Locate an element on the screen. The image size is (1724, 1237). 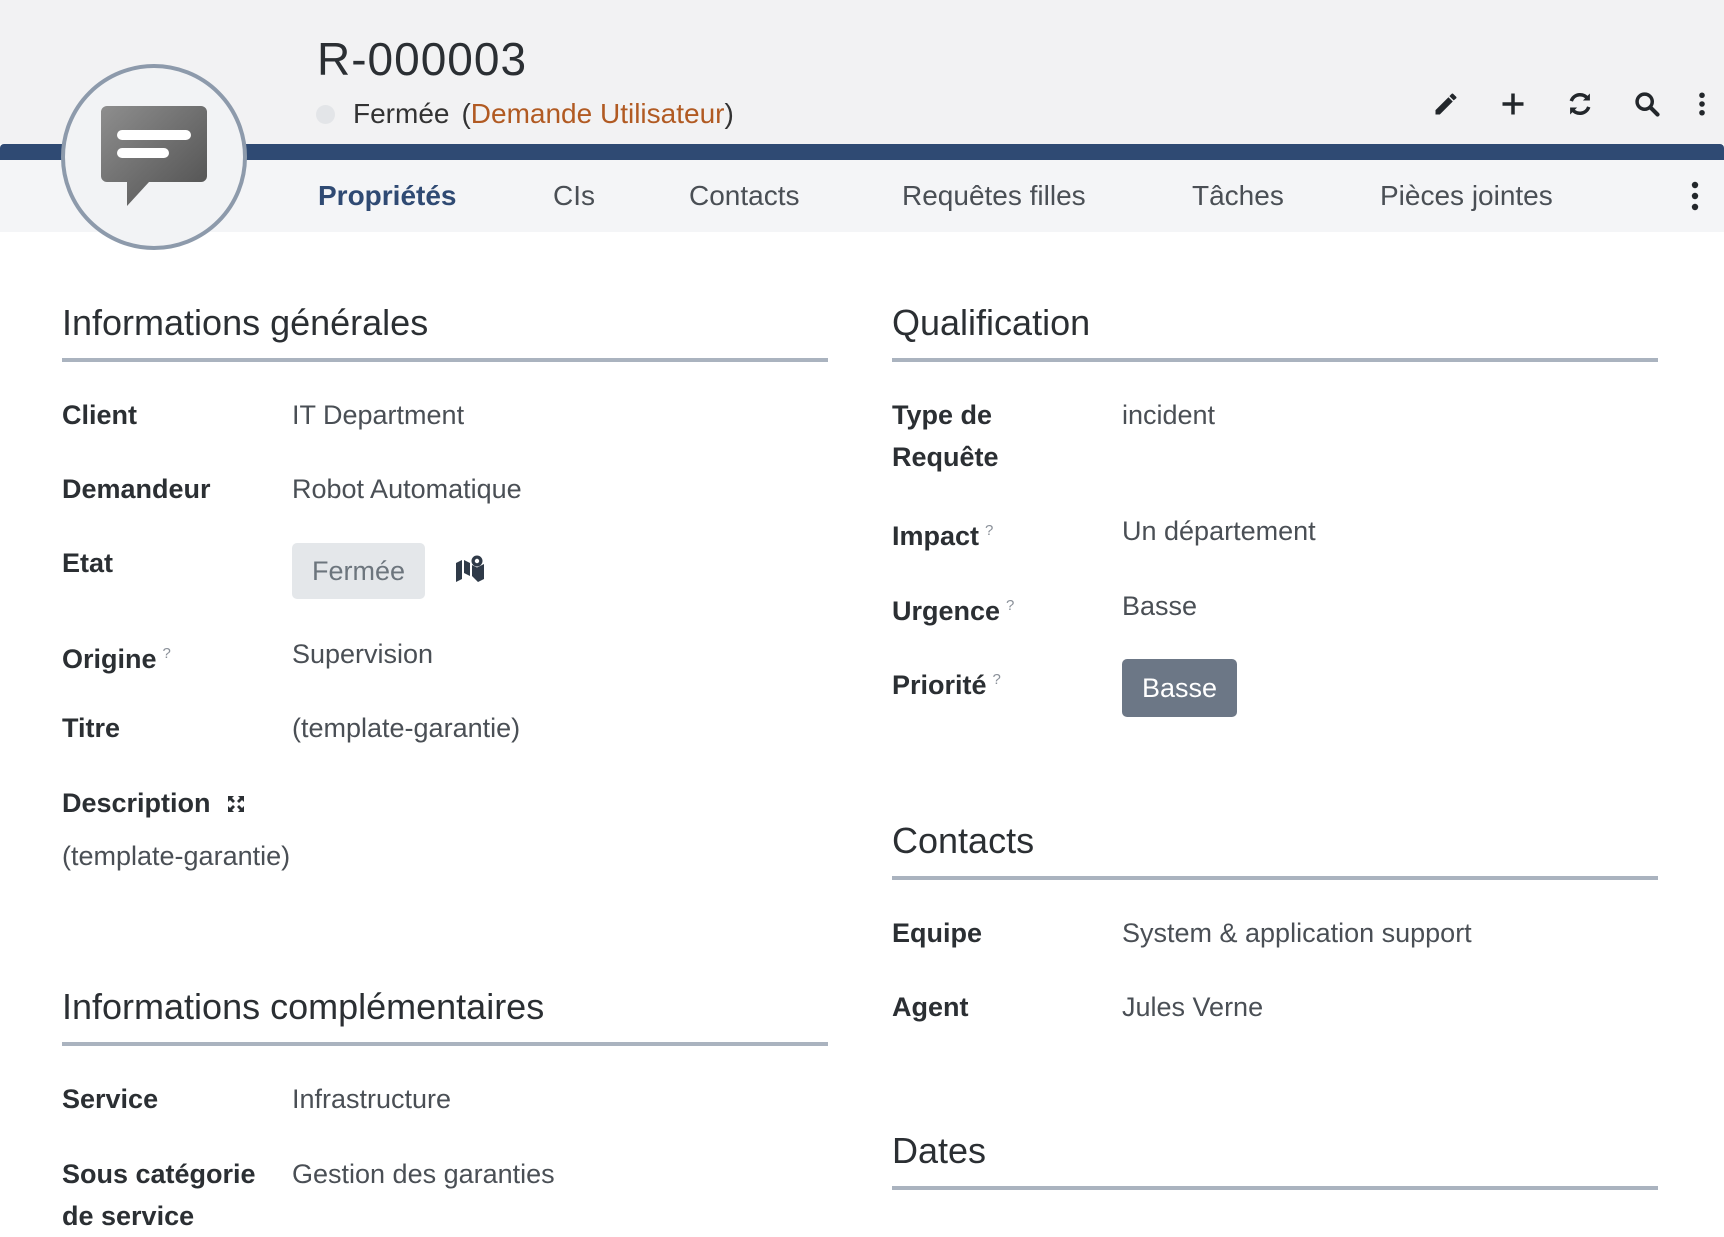
status-text: Fermée is located at coordinates (401, 113).